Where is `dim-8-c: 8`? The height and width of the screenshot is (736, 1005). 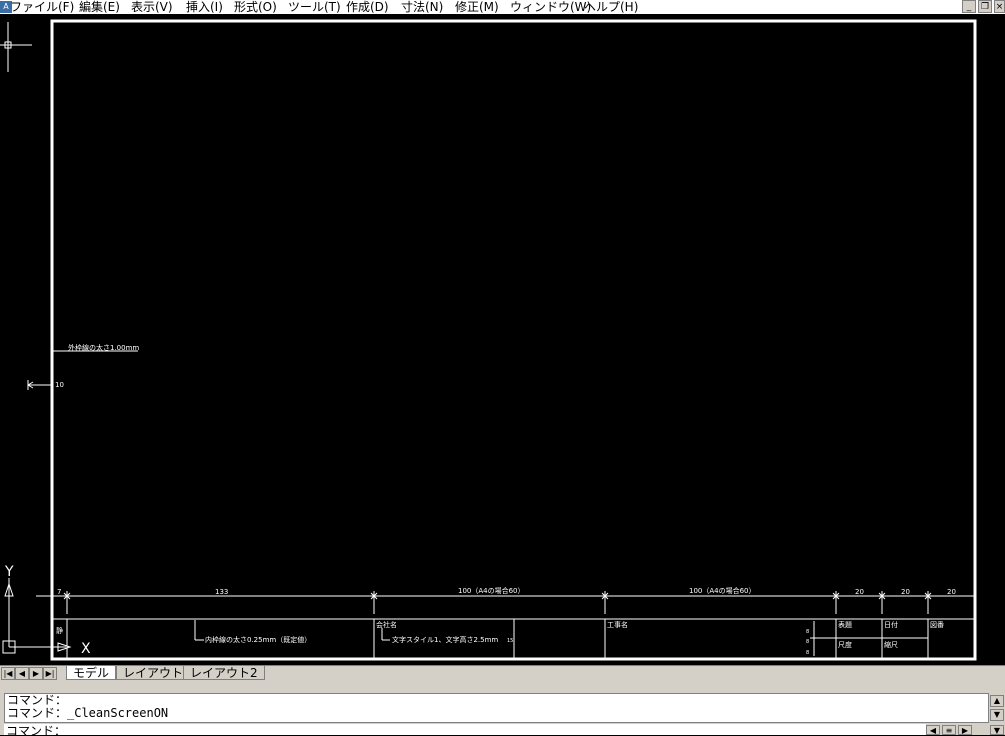
dim-8-c: 8 is located at coordinates (807, 653).